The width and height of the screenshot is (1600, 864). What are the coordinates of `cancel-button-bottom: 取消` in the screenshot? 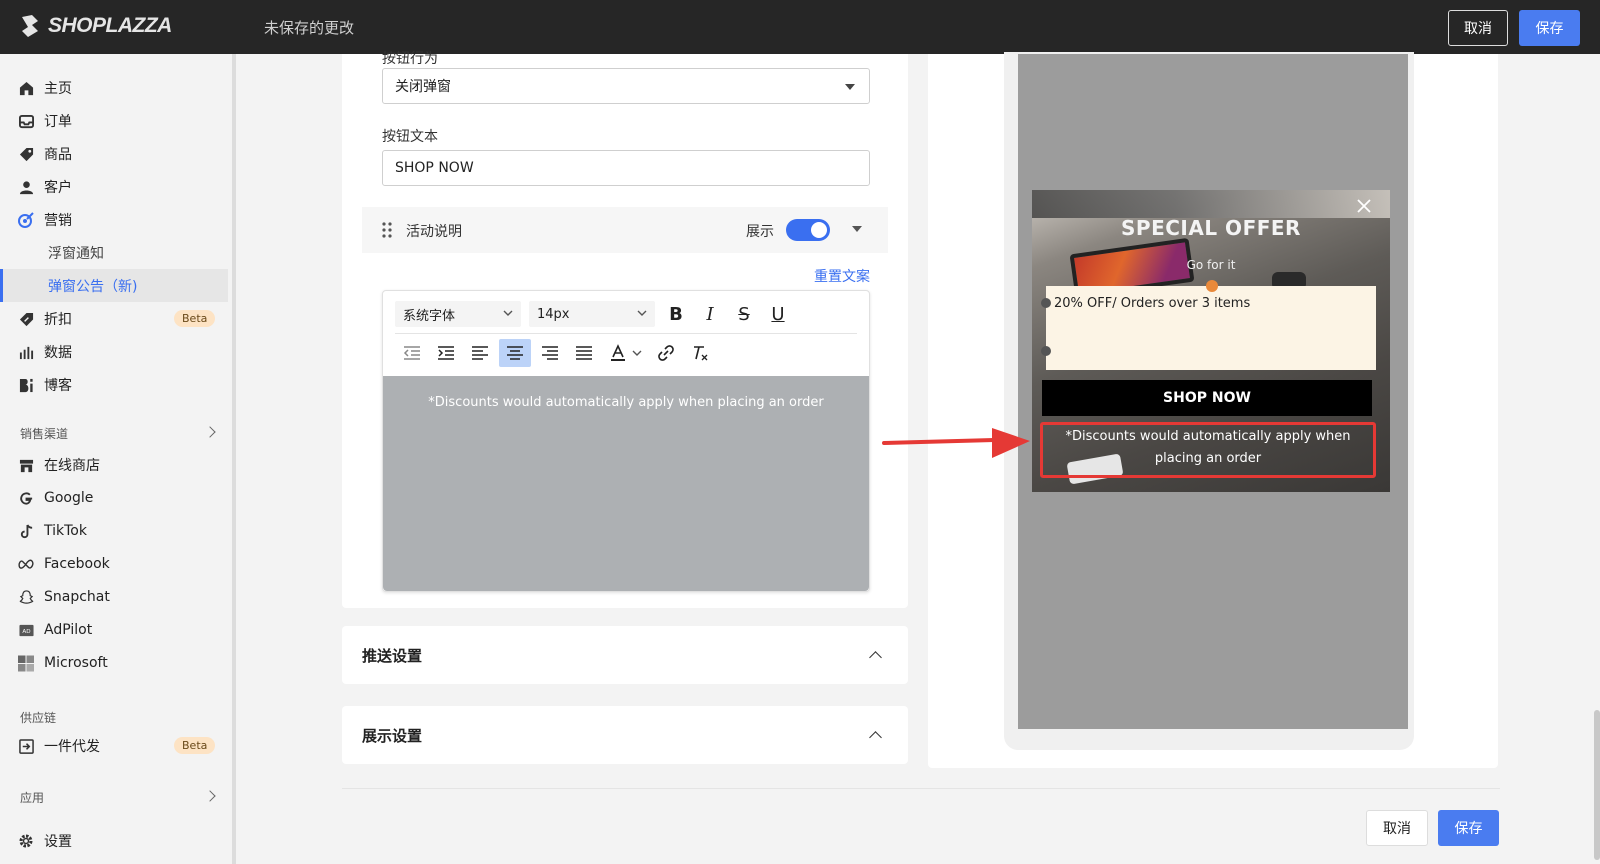 It's located at (1397, 828).